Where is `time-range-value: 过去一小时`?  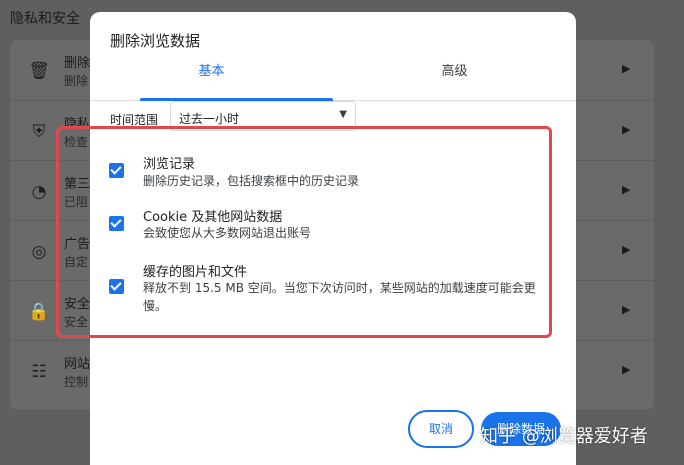 time-range-value: 过去一小时 is located at coordinates (209, 119).